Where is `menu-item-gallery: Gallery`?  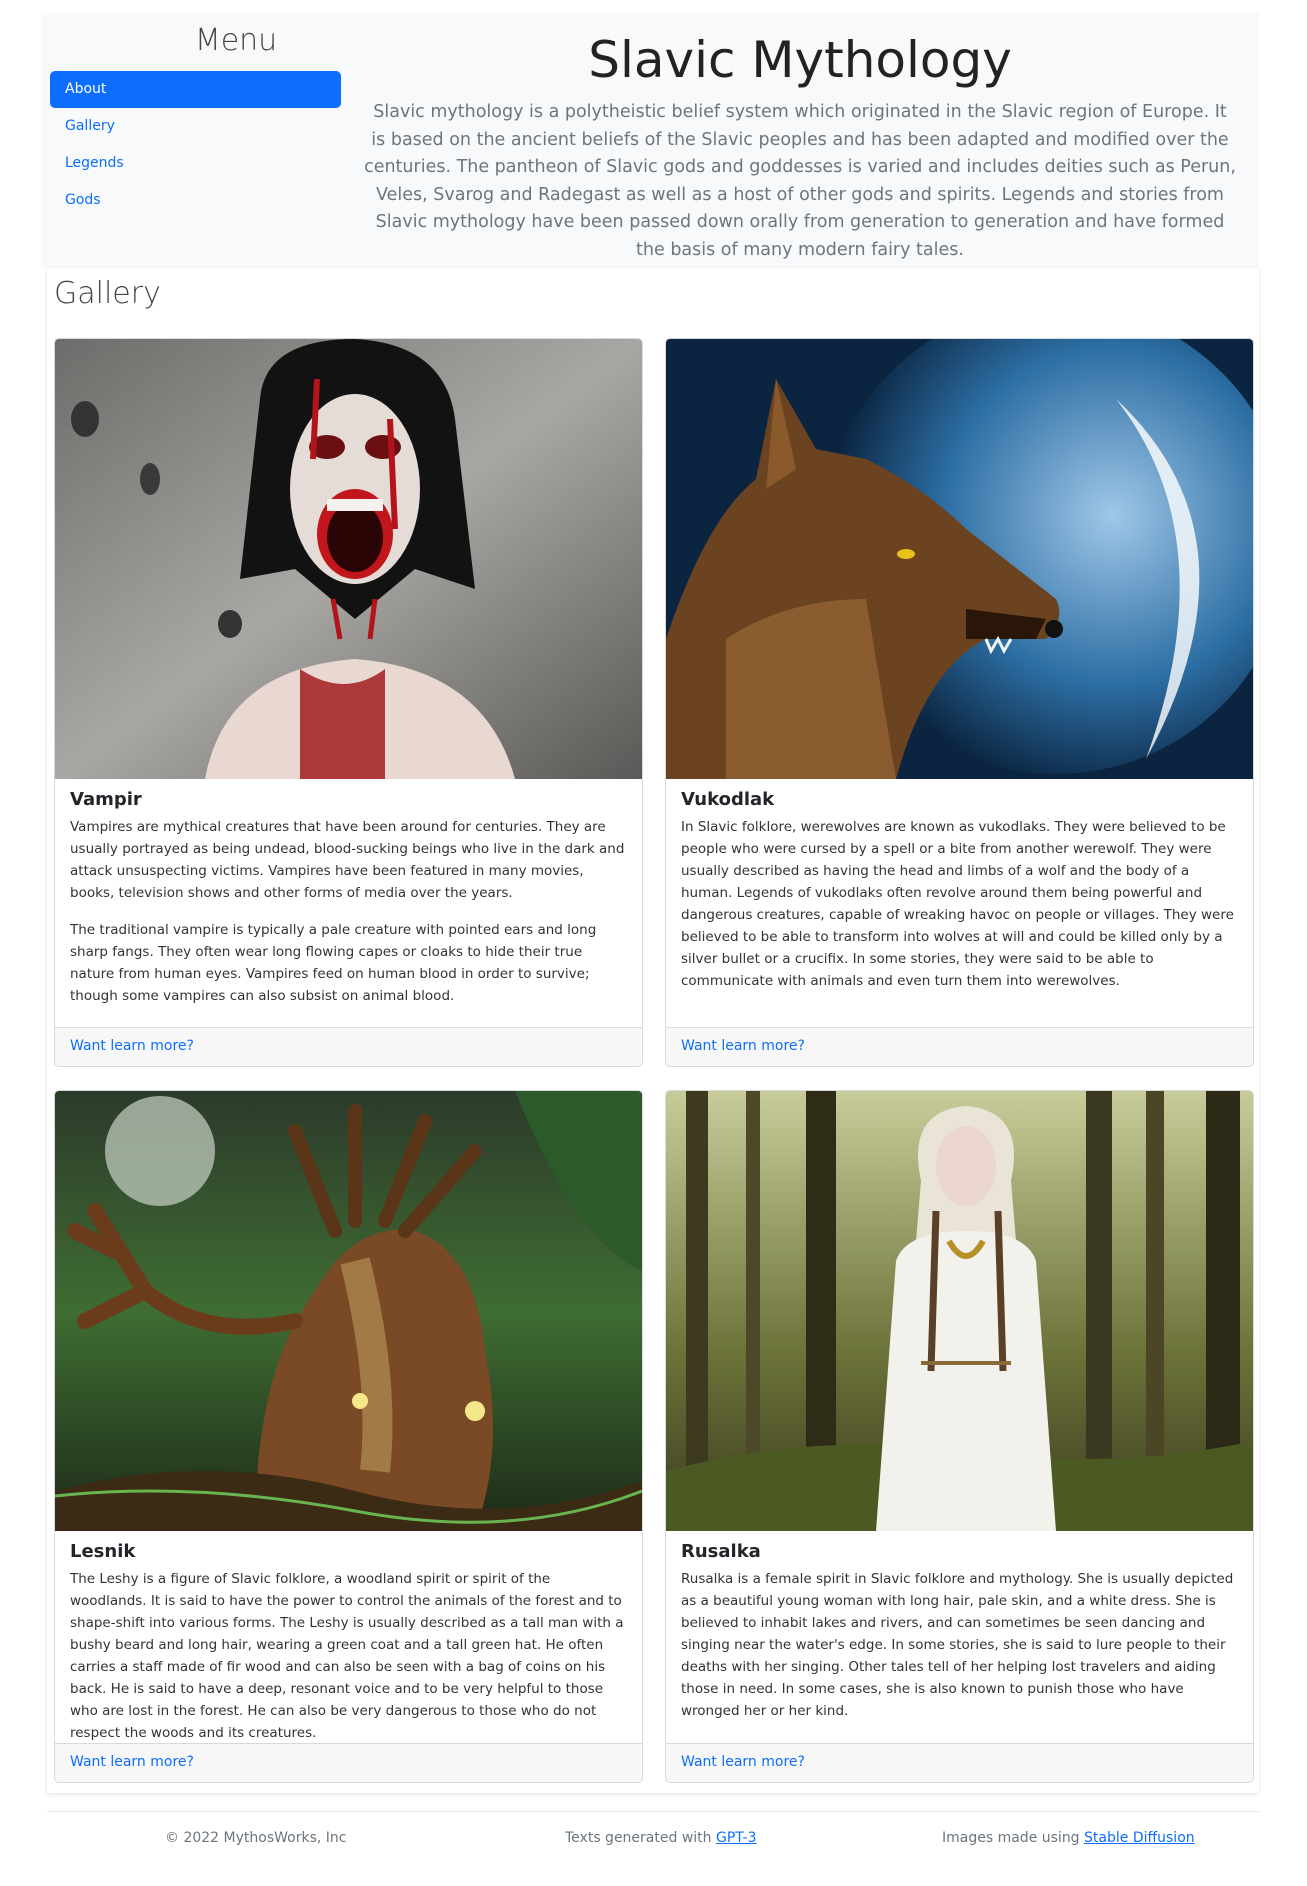 menu-item-gallery: Gallery is located at coordinates (195, 126).